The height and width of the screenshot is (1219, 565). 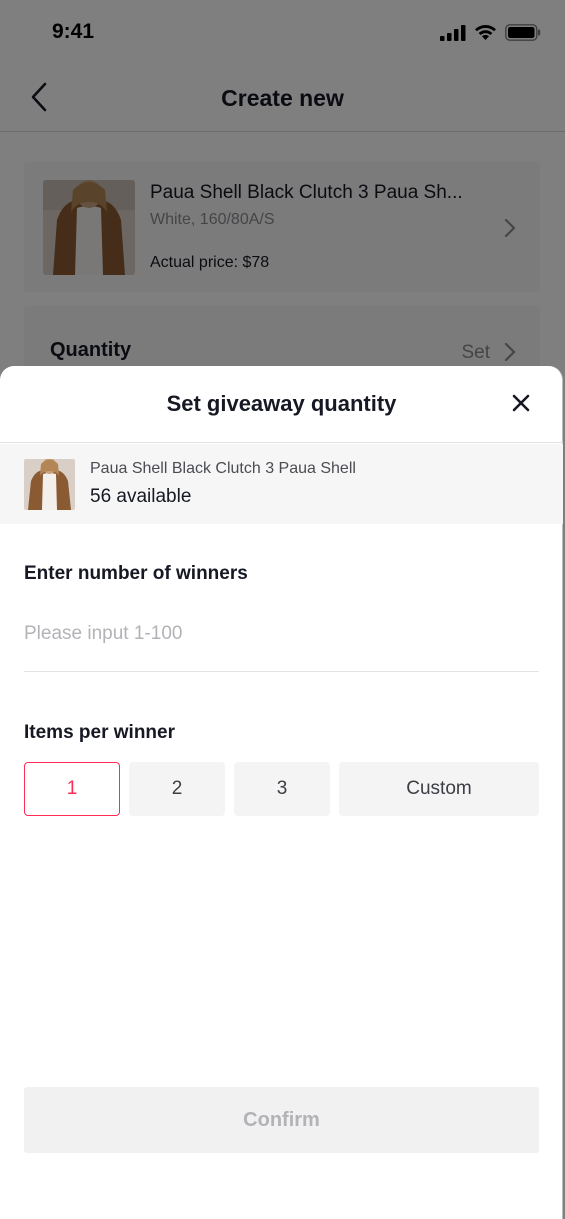 I want to click on confirm-button: Confirm, so click(x=281, y=1120).